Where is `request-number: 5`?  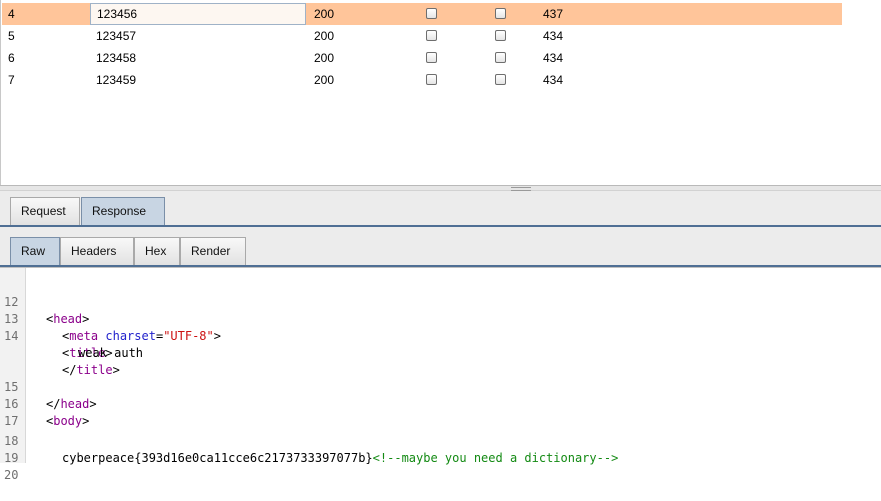 request-number: 5 is located at coordinates (11, 36).